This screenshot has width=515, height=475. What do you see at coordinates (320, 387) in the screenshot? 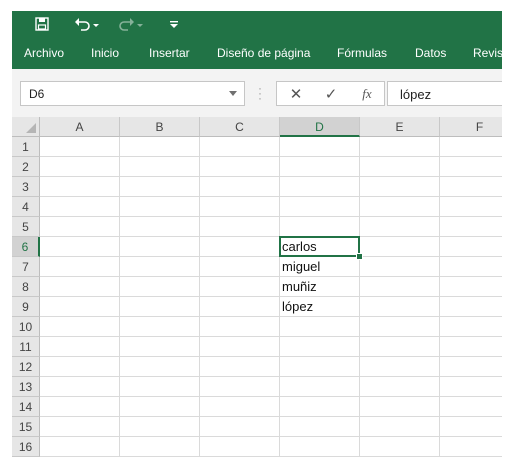
I see `cell-d13` at bounding box center [320, 387].